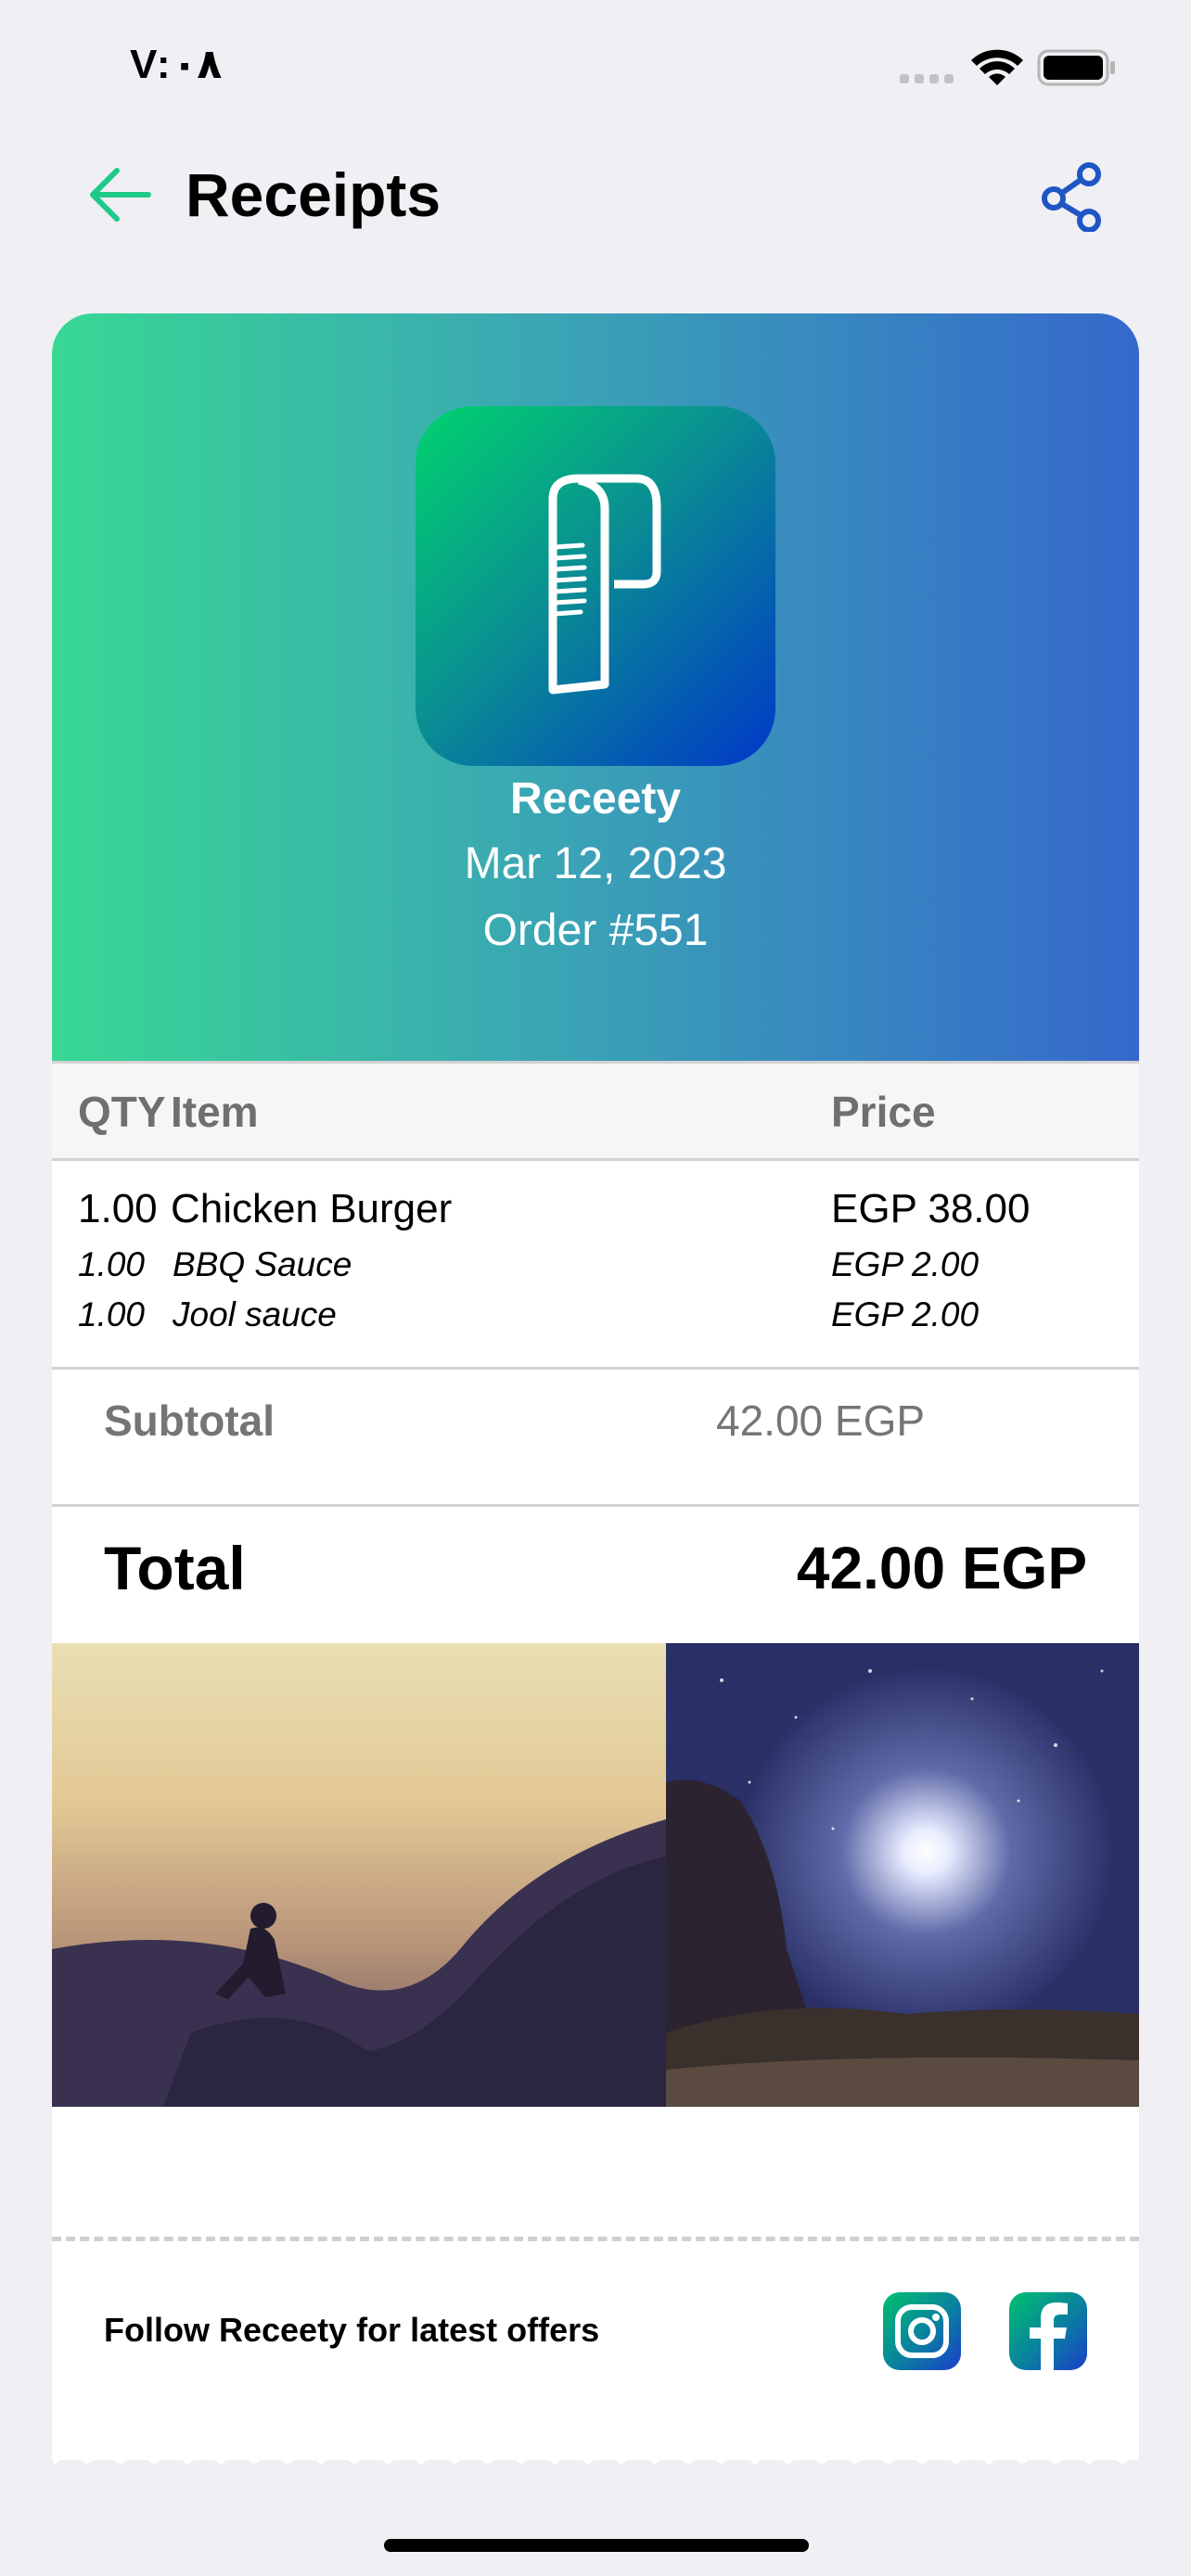 The image size is (1191, 2576). Describe the element at coordinates (177, 64) in the screenshot. I see `status-time: V:٠٨` at that location.